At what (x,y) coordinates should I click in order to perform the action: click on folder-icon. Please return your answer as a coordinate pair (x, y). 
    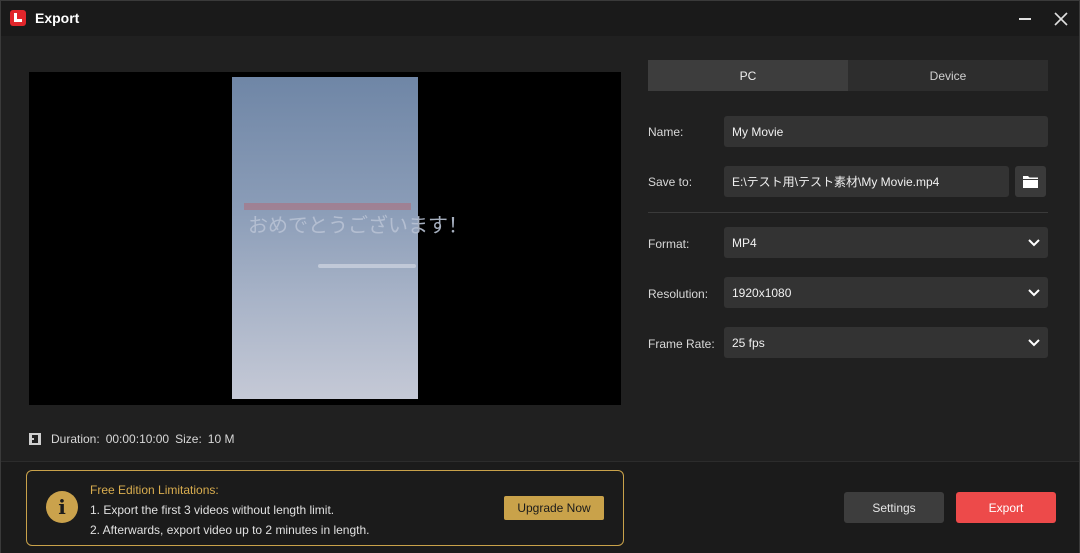
    Looking at the image, I should click on (1030, 182).